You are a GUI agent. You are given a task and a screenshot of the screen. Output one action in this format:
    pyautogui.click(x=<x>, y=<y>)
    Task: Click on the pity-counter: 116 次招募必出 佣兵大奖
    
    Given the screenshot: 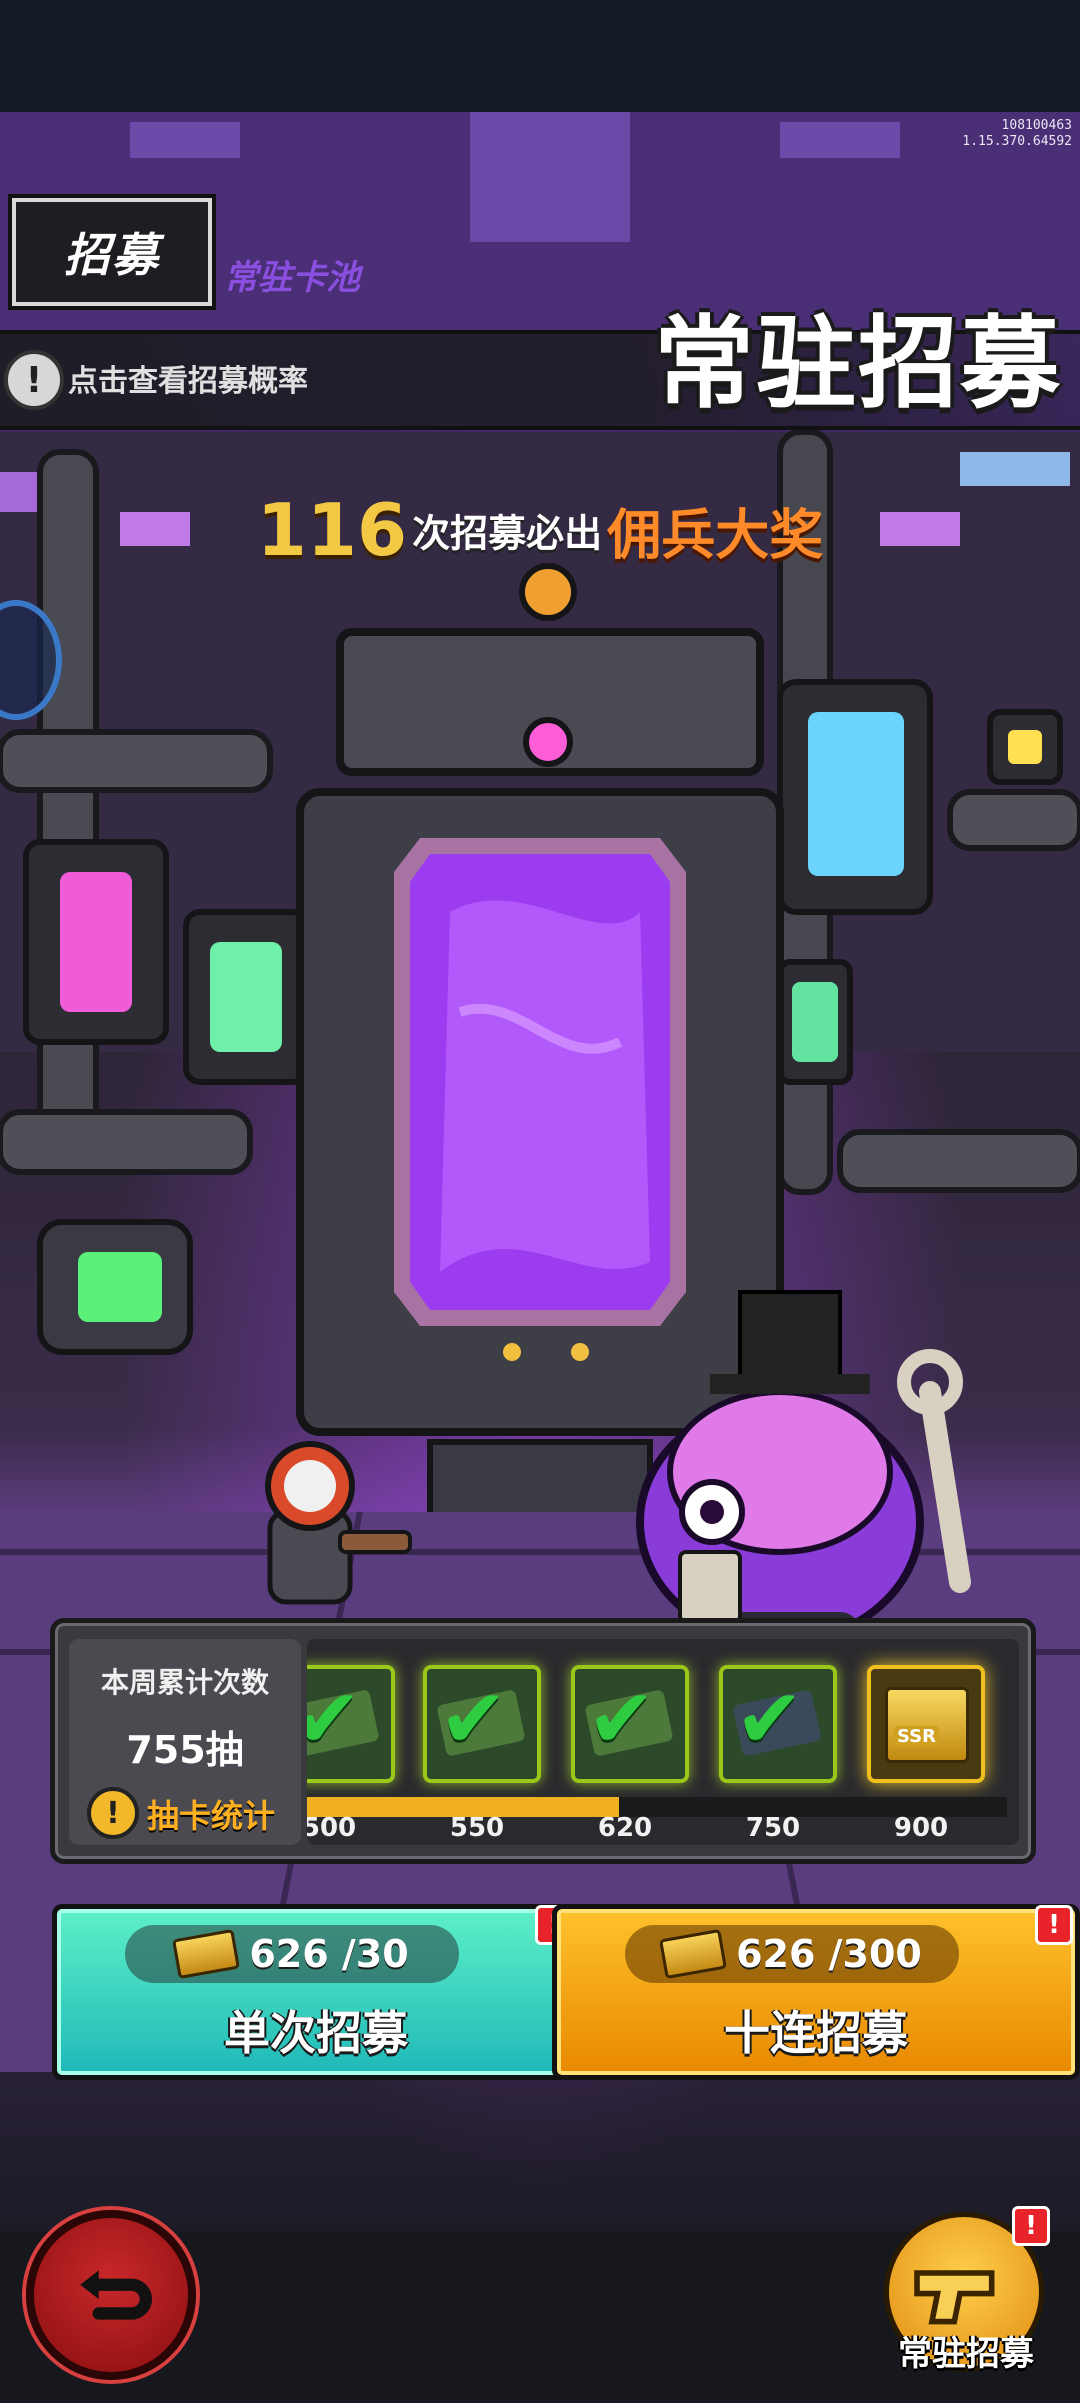 What is the action you would take?
    pyautogui.click(x=540, y=530)
    